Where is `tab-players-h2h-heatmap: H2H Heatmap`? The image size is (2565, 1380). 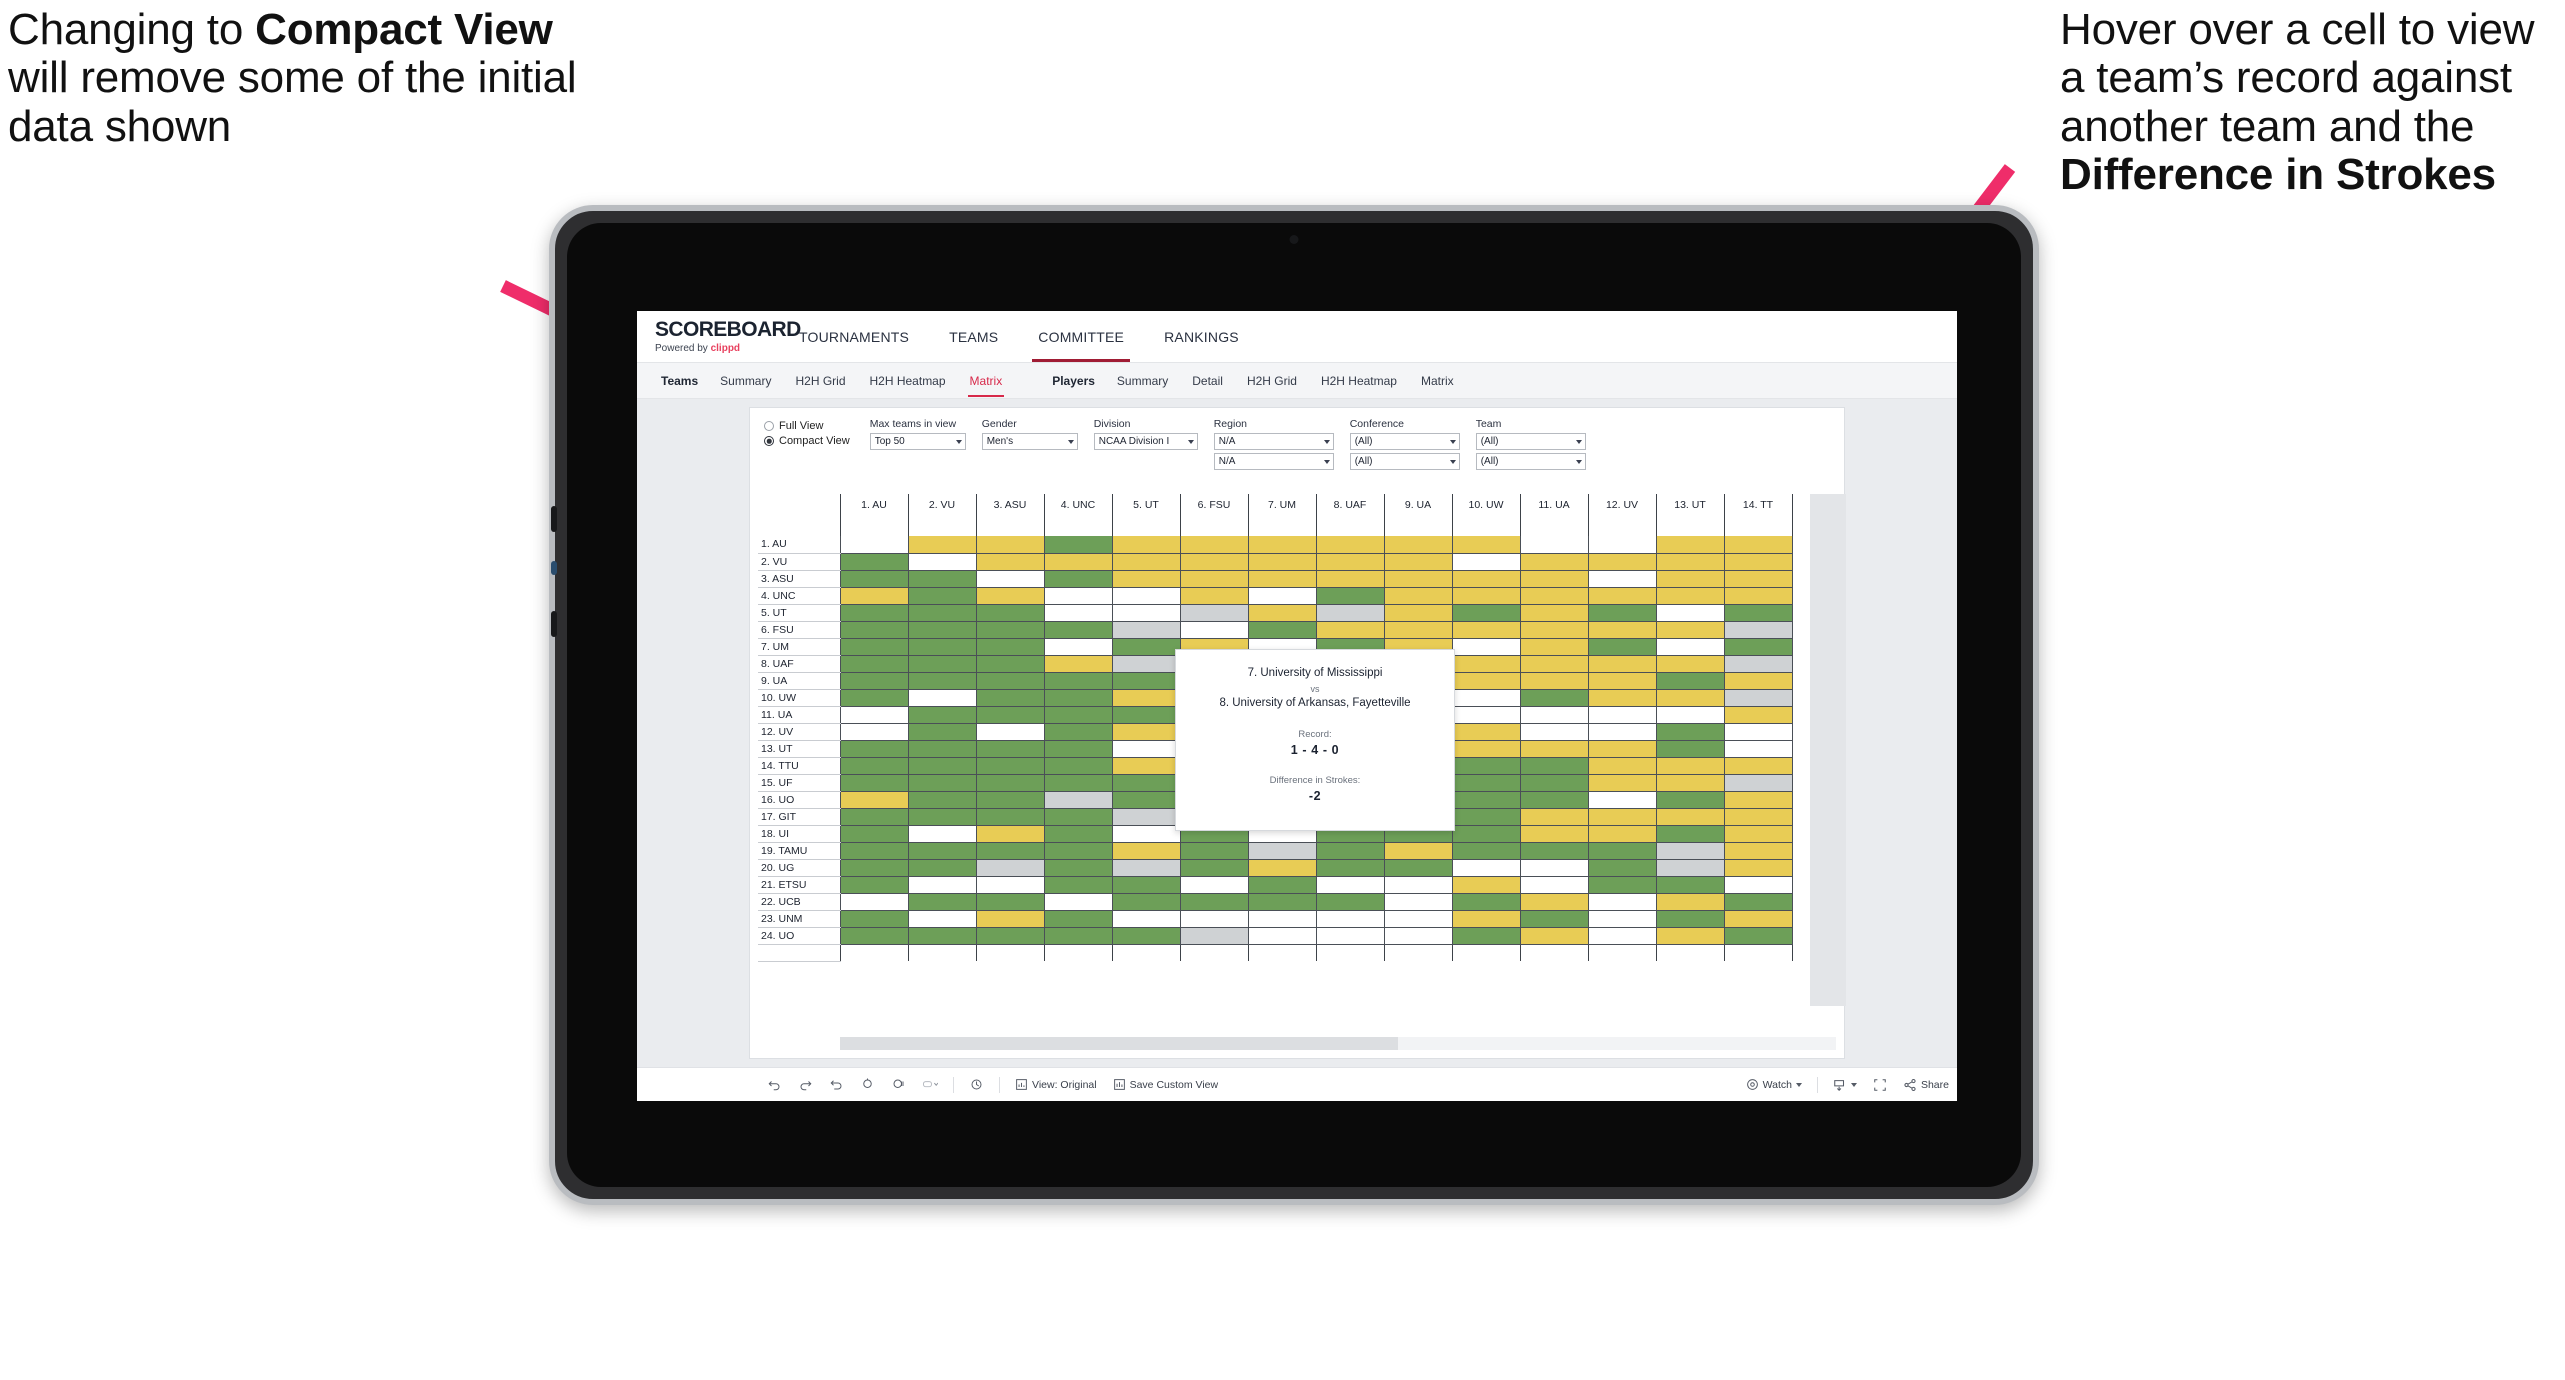
tab-players-h2h-heatmap: H2H Heatmap is located at coordinates (1359, 381).